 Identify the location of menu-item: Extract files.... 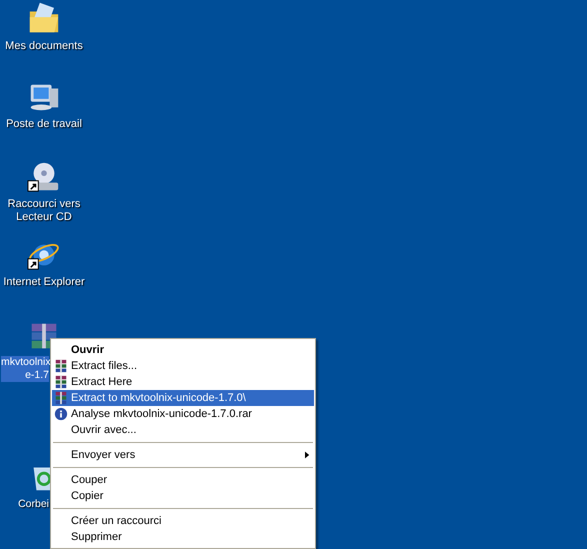
(183, 366).